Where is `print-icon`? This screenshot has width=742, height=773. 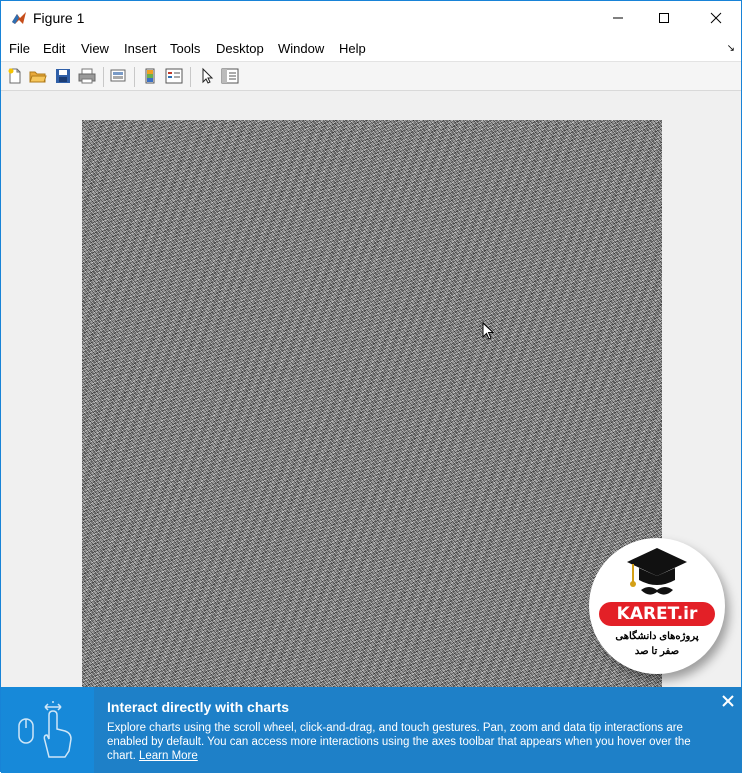
print-icon is located at coordinates (87, 76).